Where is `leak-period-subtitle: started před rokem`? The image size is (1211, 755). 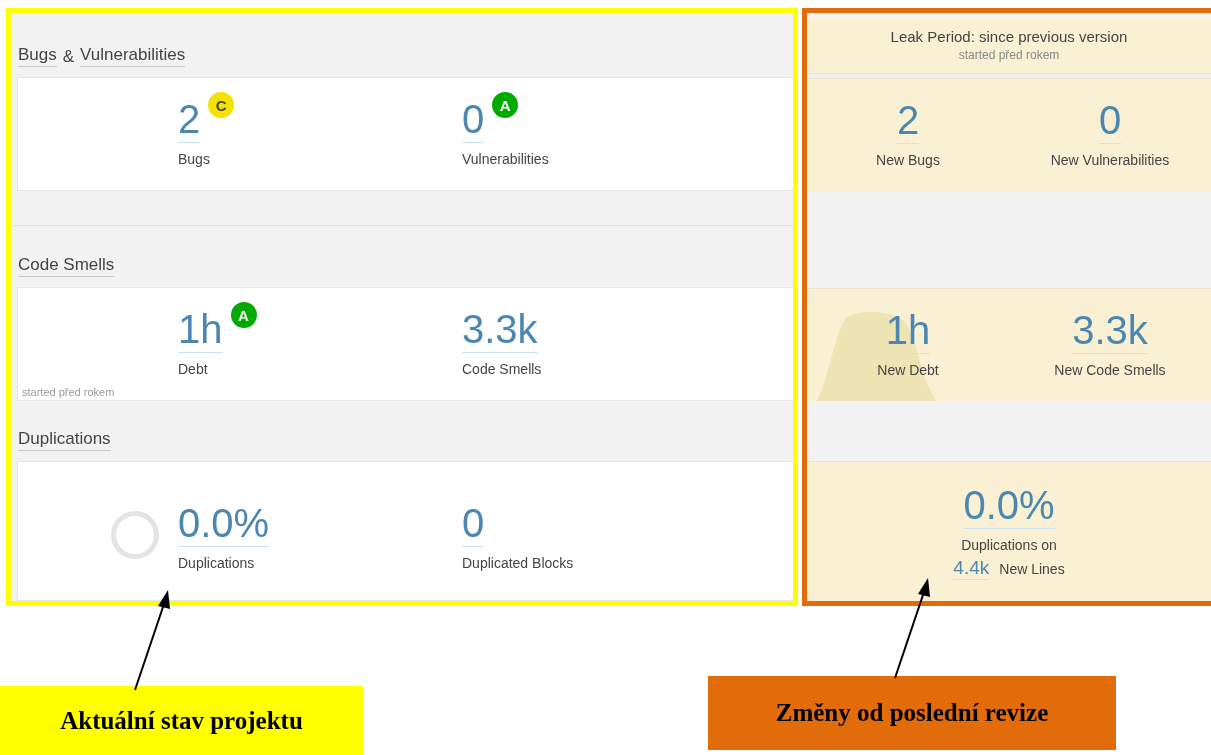
leak-period-subtitle: started před rokem is located at coordinates (1009, 55).